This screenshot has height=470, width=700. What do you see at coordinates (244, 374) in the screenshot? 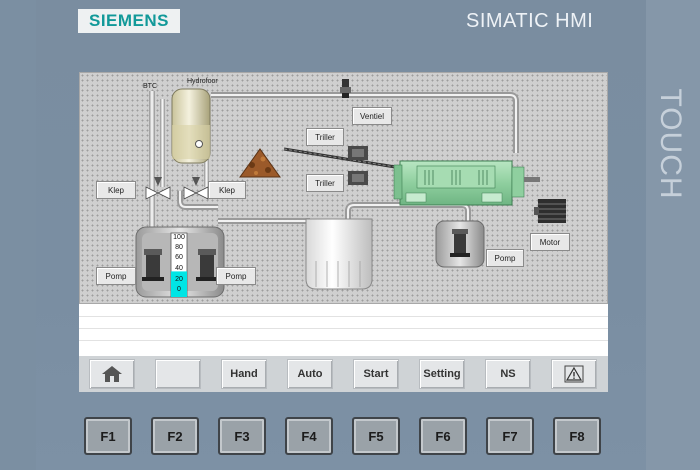
I see `hand-button: Hand` at bounding box center [244, 374].